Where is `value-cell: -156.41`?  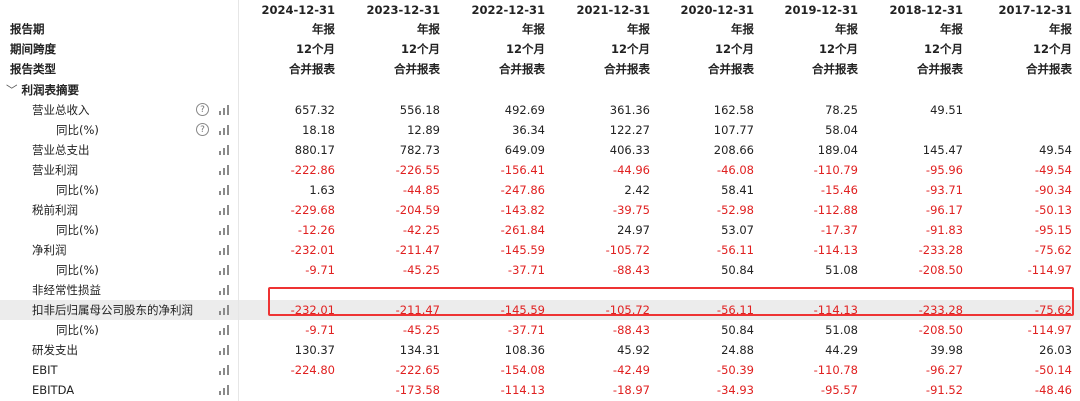
value-cell: -156.41 is located at coordinates (522, 170).